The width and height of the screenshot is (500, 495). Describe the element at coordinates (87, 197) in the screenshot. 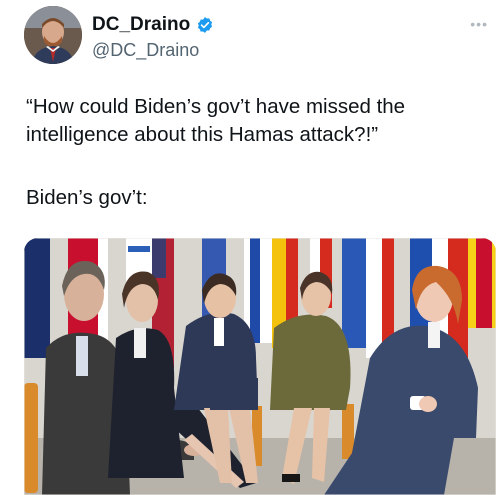

I see `tweet-text-secondary: Biden’s gov’t:` at that location.